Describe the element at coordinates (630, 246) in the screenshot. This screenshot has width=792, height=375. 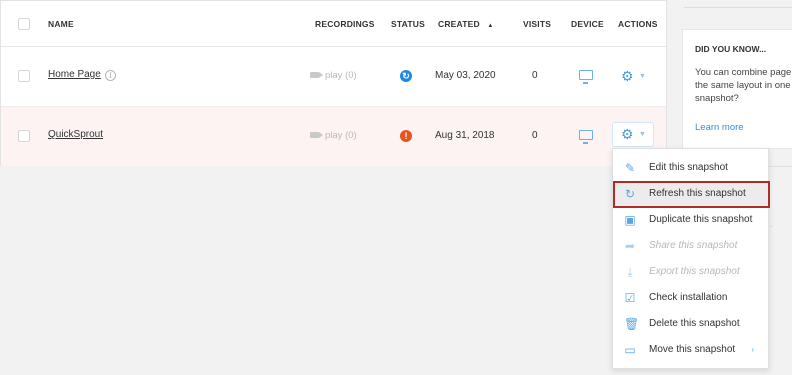
I see `share-icon: ➦` at that location.